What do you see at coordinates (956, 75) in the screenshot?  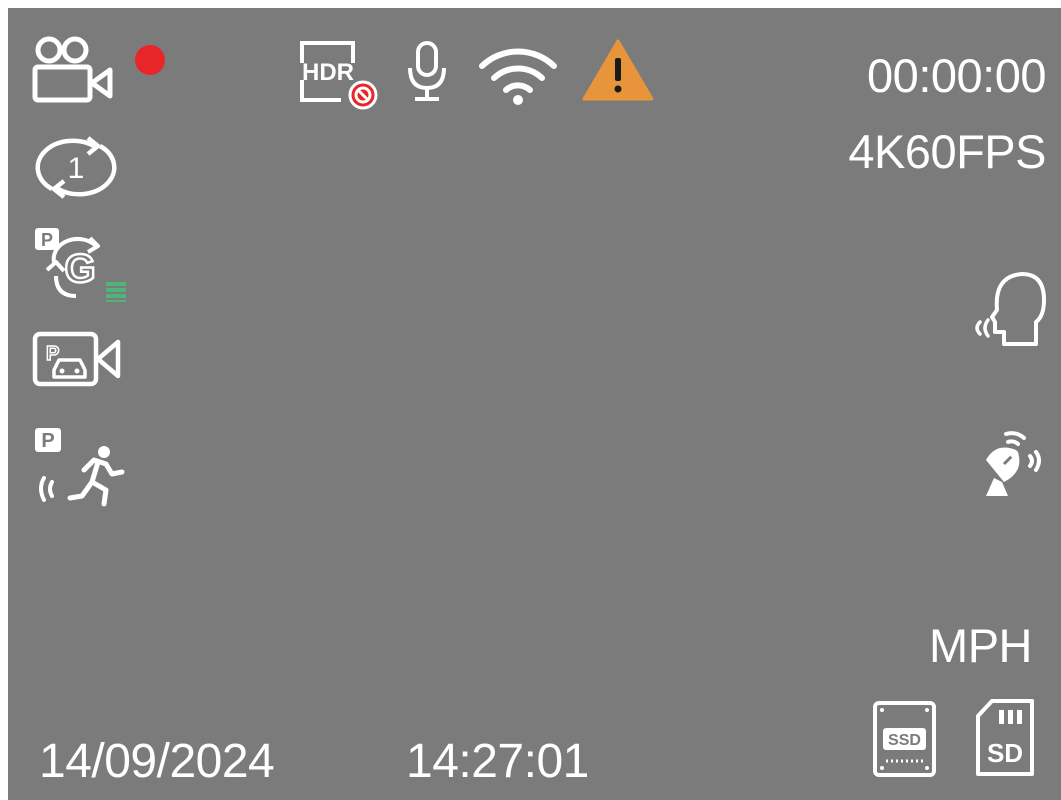 I see `record-timer: 00:00:00` at bounding box center [956, 75].